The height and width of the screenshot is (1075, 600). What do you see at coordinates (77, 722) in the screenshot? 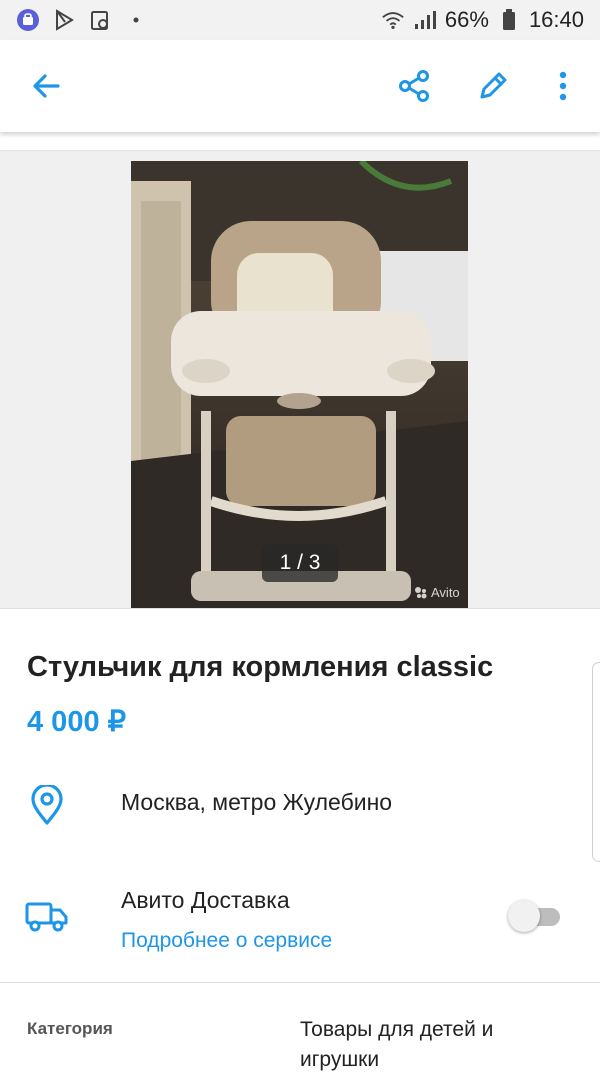
I see `listing-price: 4 000 ₽` at bounding box center [77, 722].